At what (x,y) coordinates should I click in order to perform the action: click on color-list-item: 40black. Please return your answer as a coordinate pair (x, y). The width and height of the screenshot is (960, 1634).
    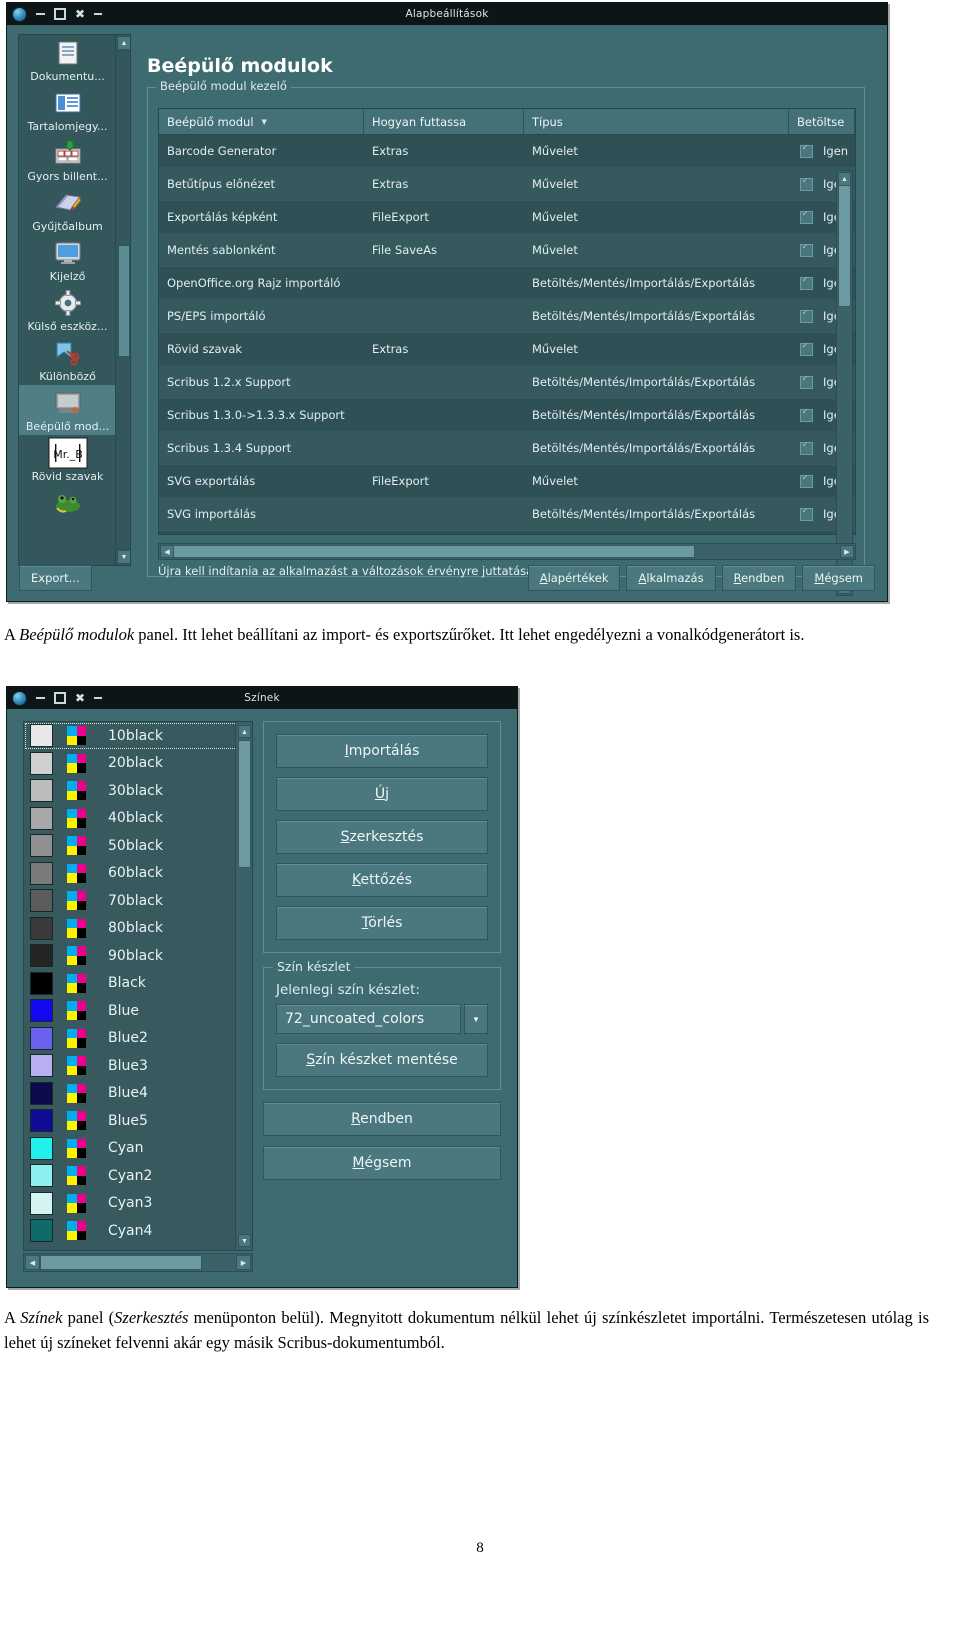
    Looking at the image, I should click on (138, 819).